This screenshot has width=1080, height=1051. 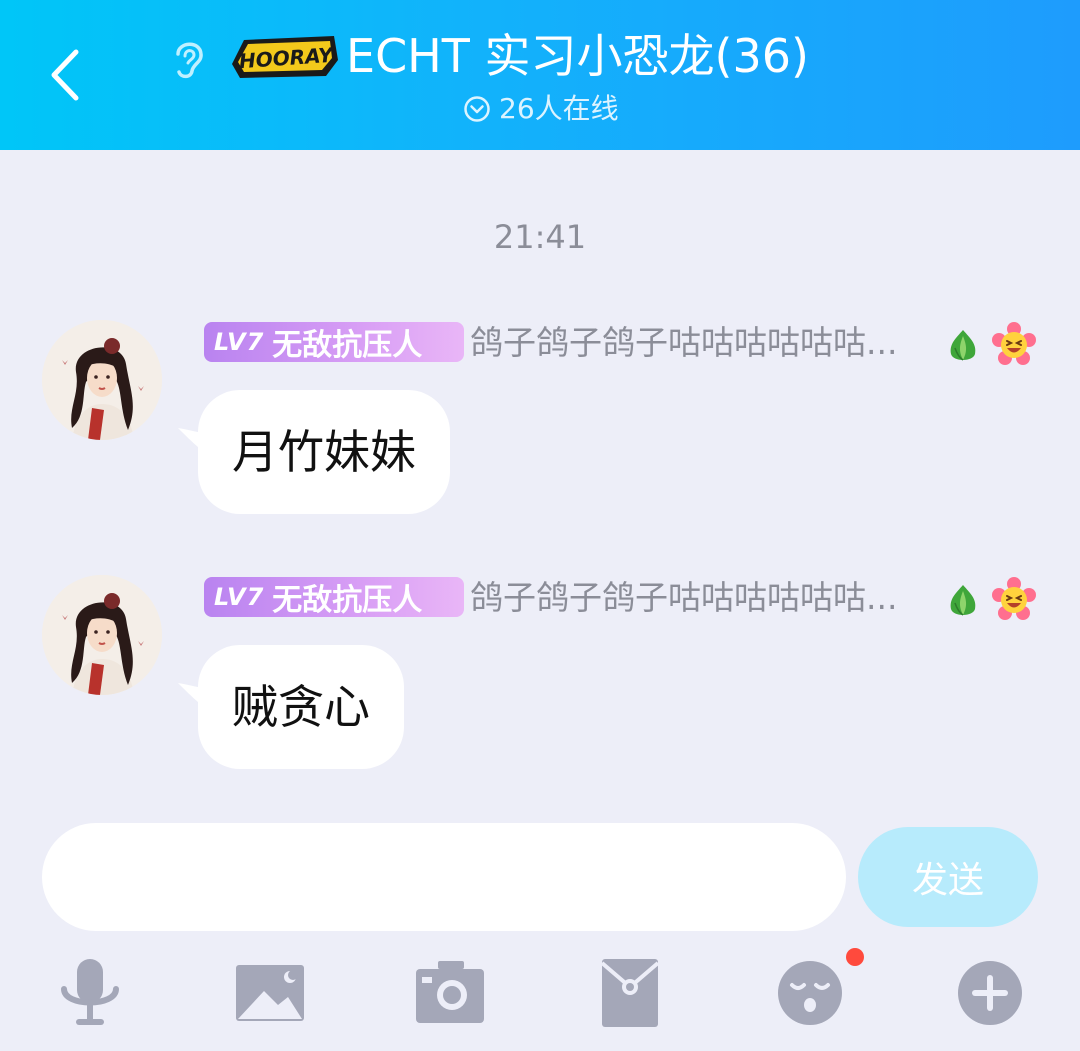 I want to click on notification-dot, so click(x=855, y=957).